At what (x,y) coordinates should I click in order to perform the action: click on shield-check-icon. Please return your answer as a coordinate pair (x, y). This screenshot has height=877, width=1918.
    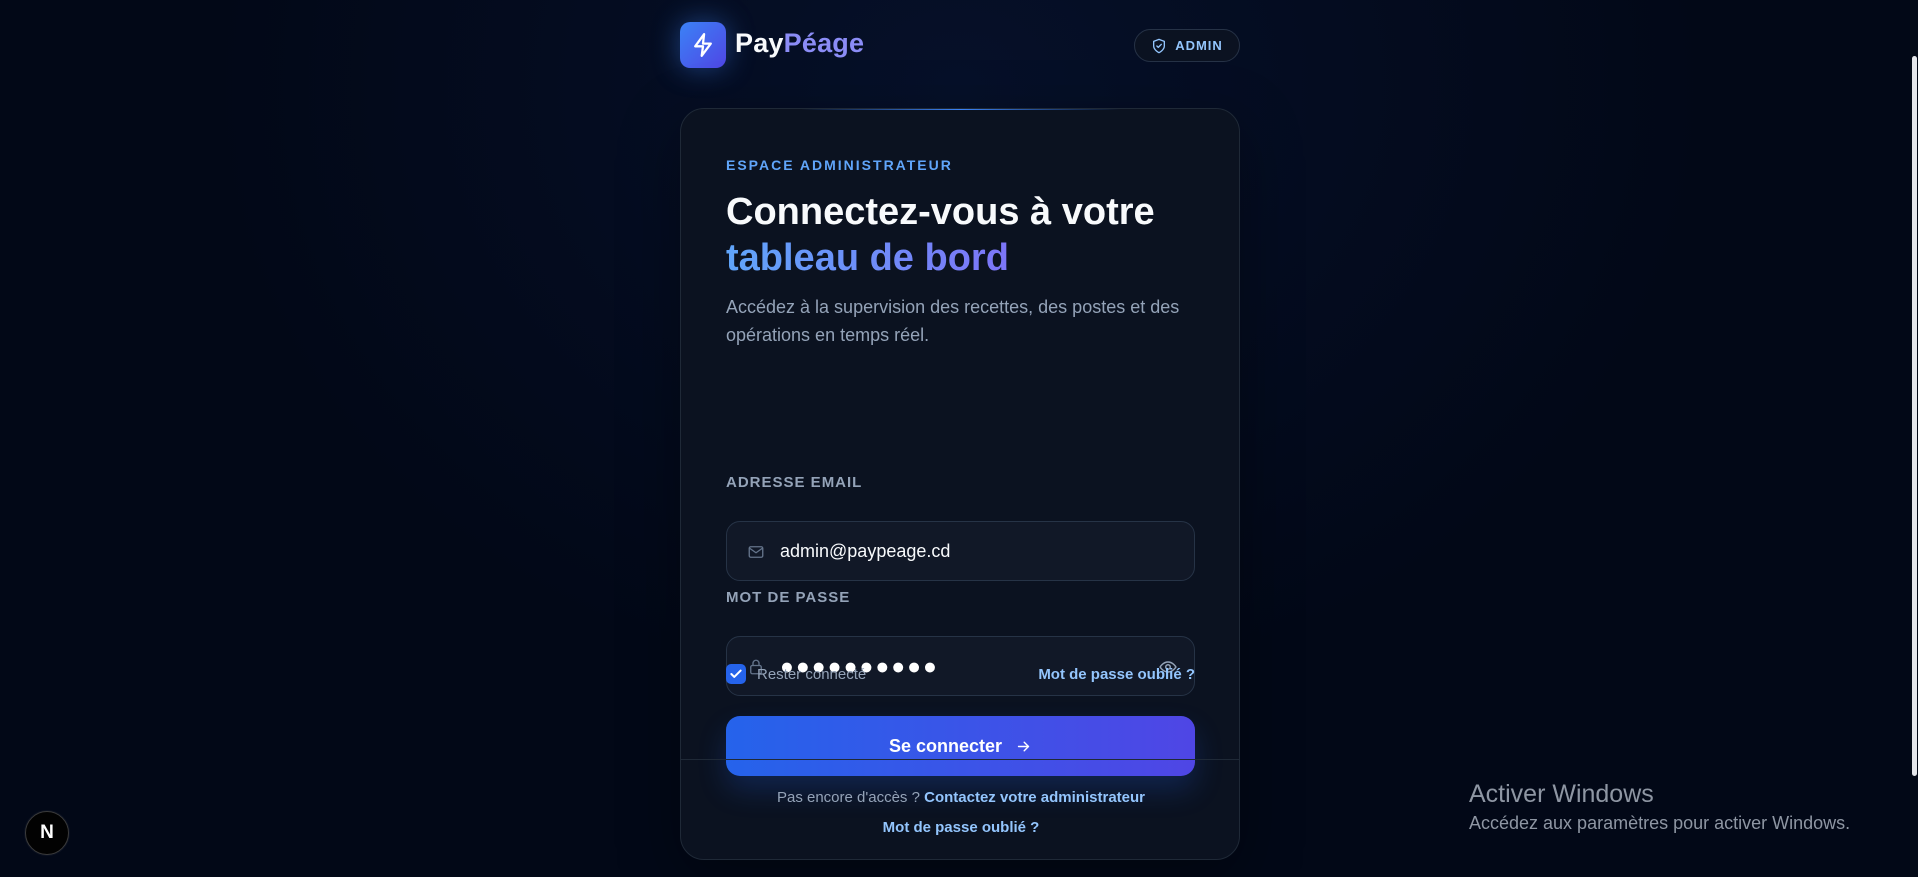
    Looking at the image, I should click on (1159, 45).